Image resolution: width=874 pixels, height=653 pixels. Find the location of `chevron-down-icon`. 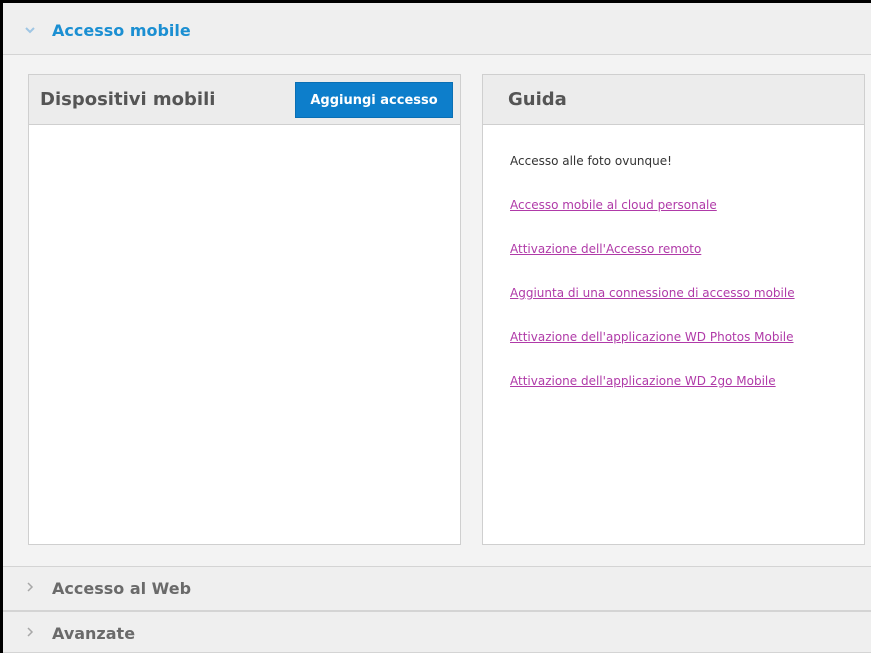

chevron-down-icon is located at coordinates (30, 31).